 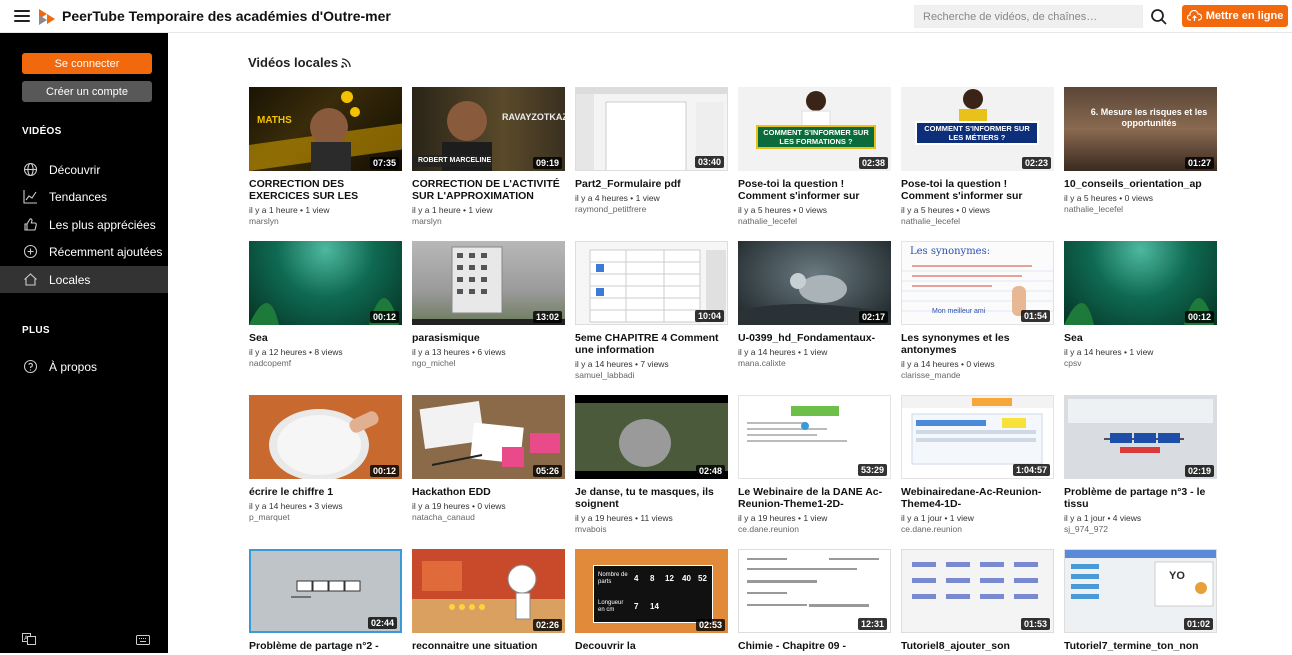 I want to click on video-card: 02:44 Problème de partage n°2 -, so click(x=326, y=602).